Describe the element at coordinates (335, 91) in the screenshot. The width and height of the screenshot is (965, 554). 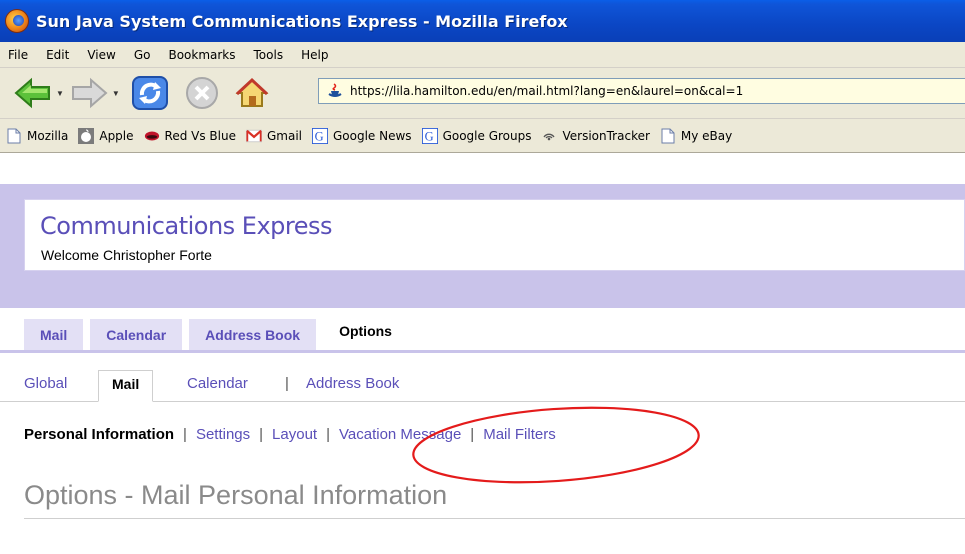
I see `java-icon` at that location.